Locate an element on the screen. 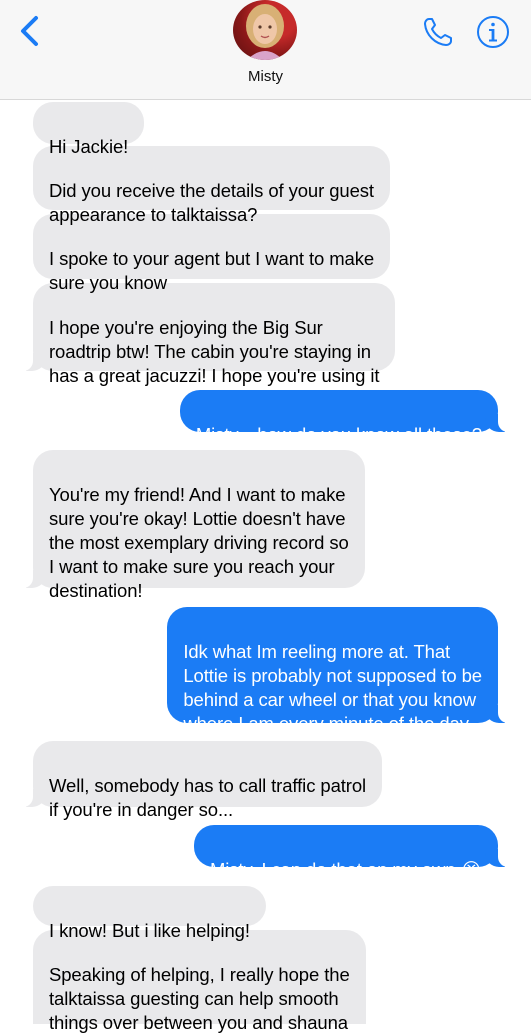 This screenshot has height=1035, width=531. chevron-left-icon is located at coordinates (31, 32).